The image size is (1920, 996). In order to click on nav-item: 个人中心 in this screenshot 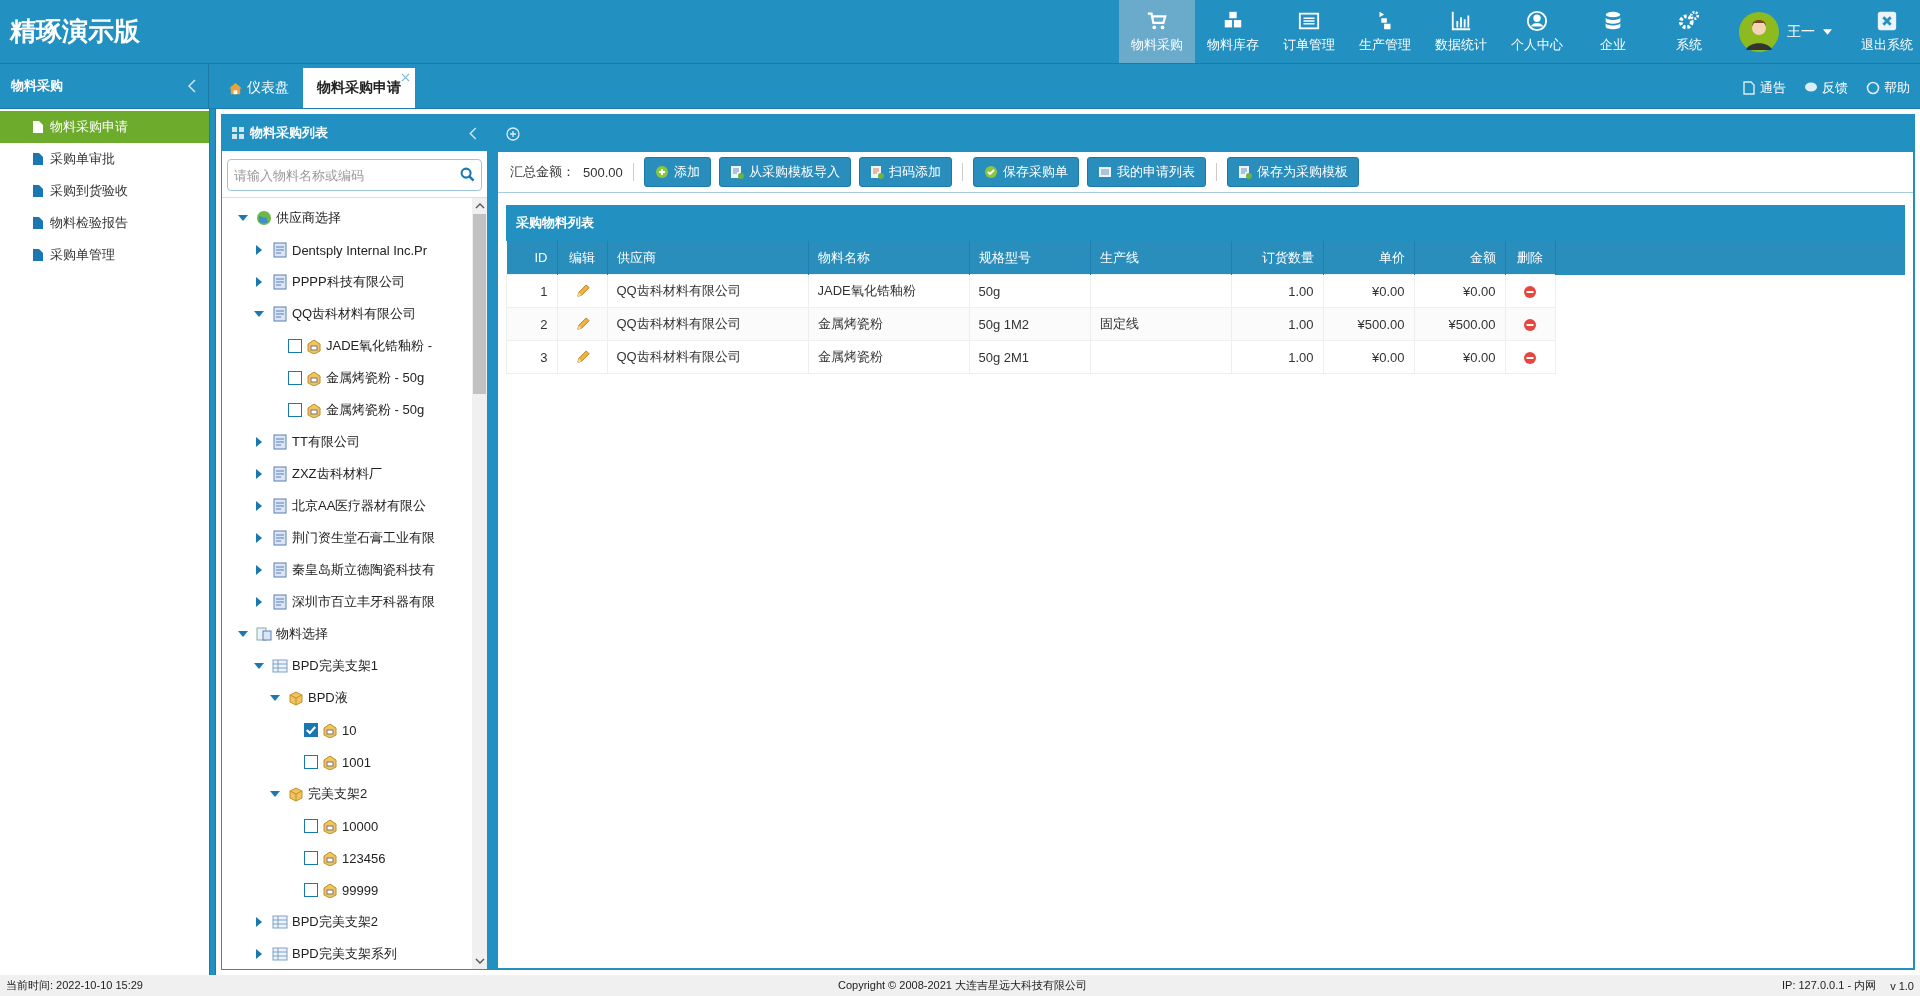, I will do `click(1537, 31)`.